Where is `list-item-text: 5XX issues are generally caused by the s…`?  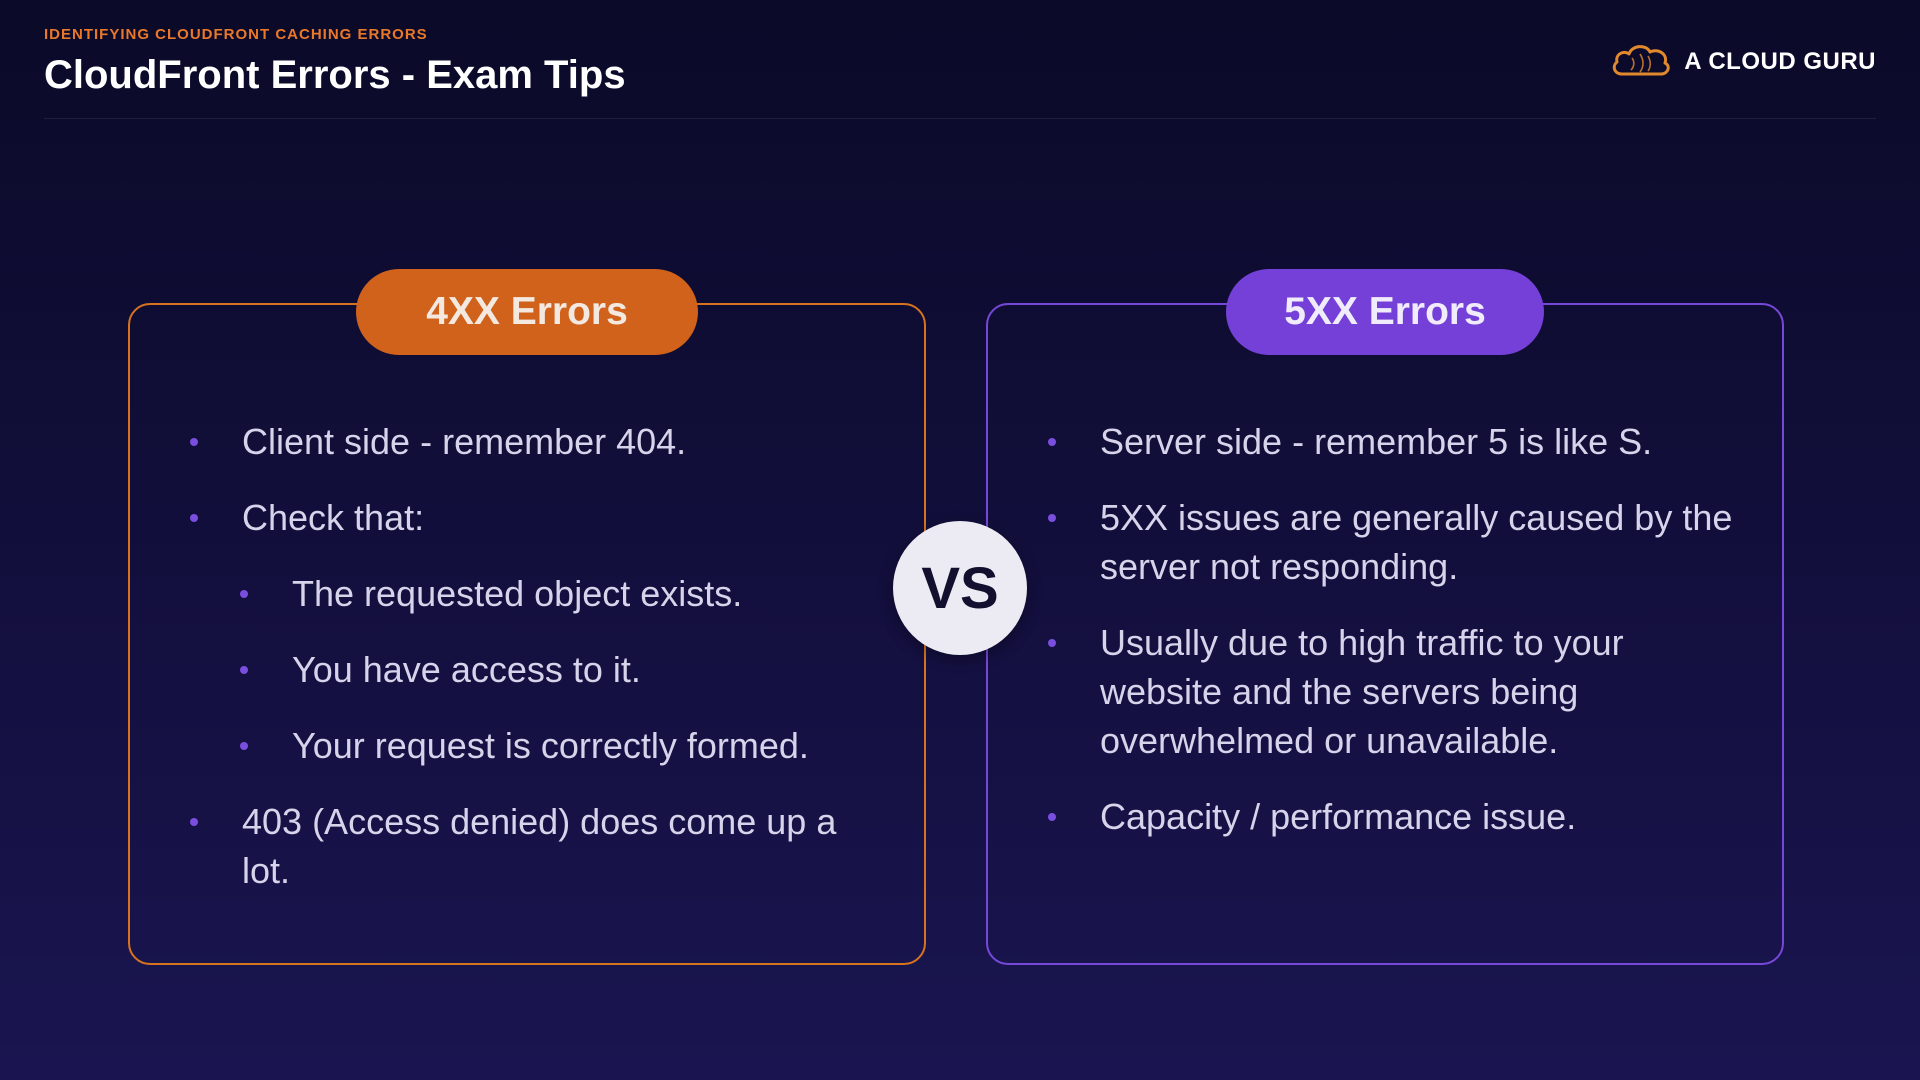
list-item-text: 5XX issues are generally caused by the s… is located at coordinates (1416, 542).